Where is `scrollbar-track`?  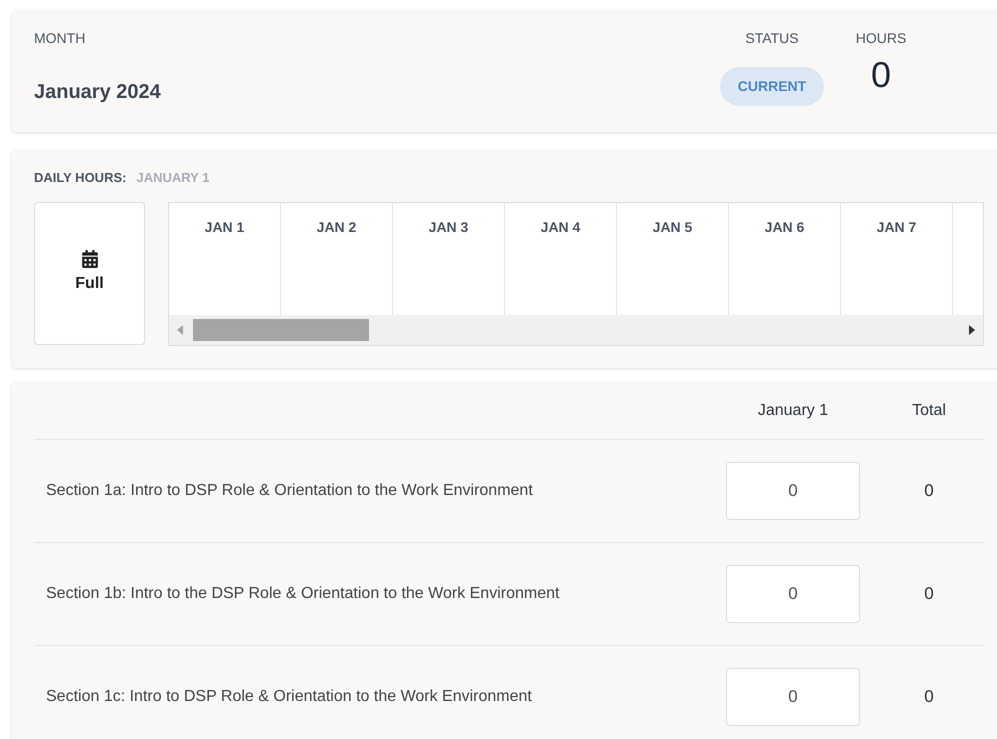
scrollbar-track is located at coordinates (576, 329).